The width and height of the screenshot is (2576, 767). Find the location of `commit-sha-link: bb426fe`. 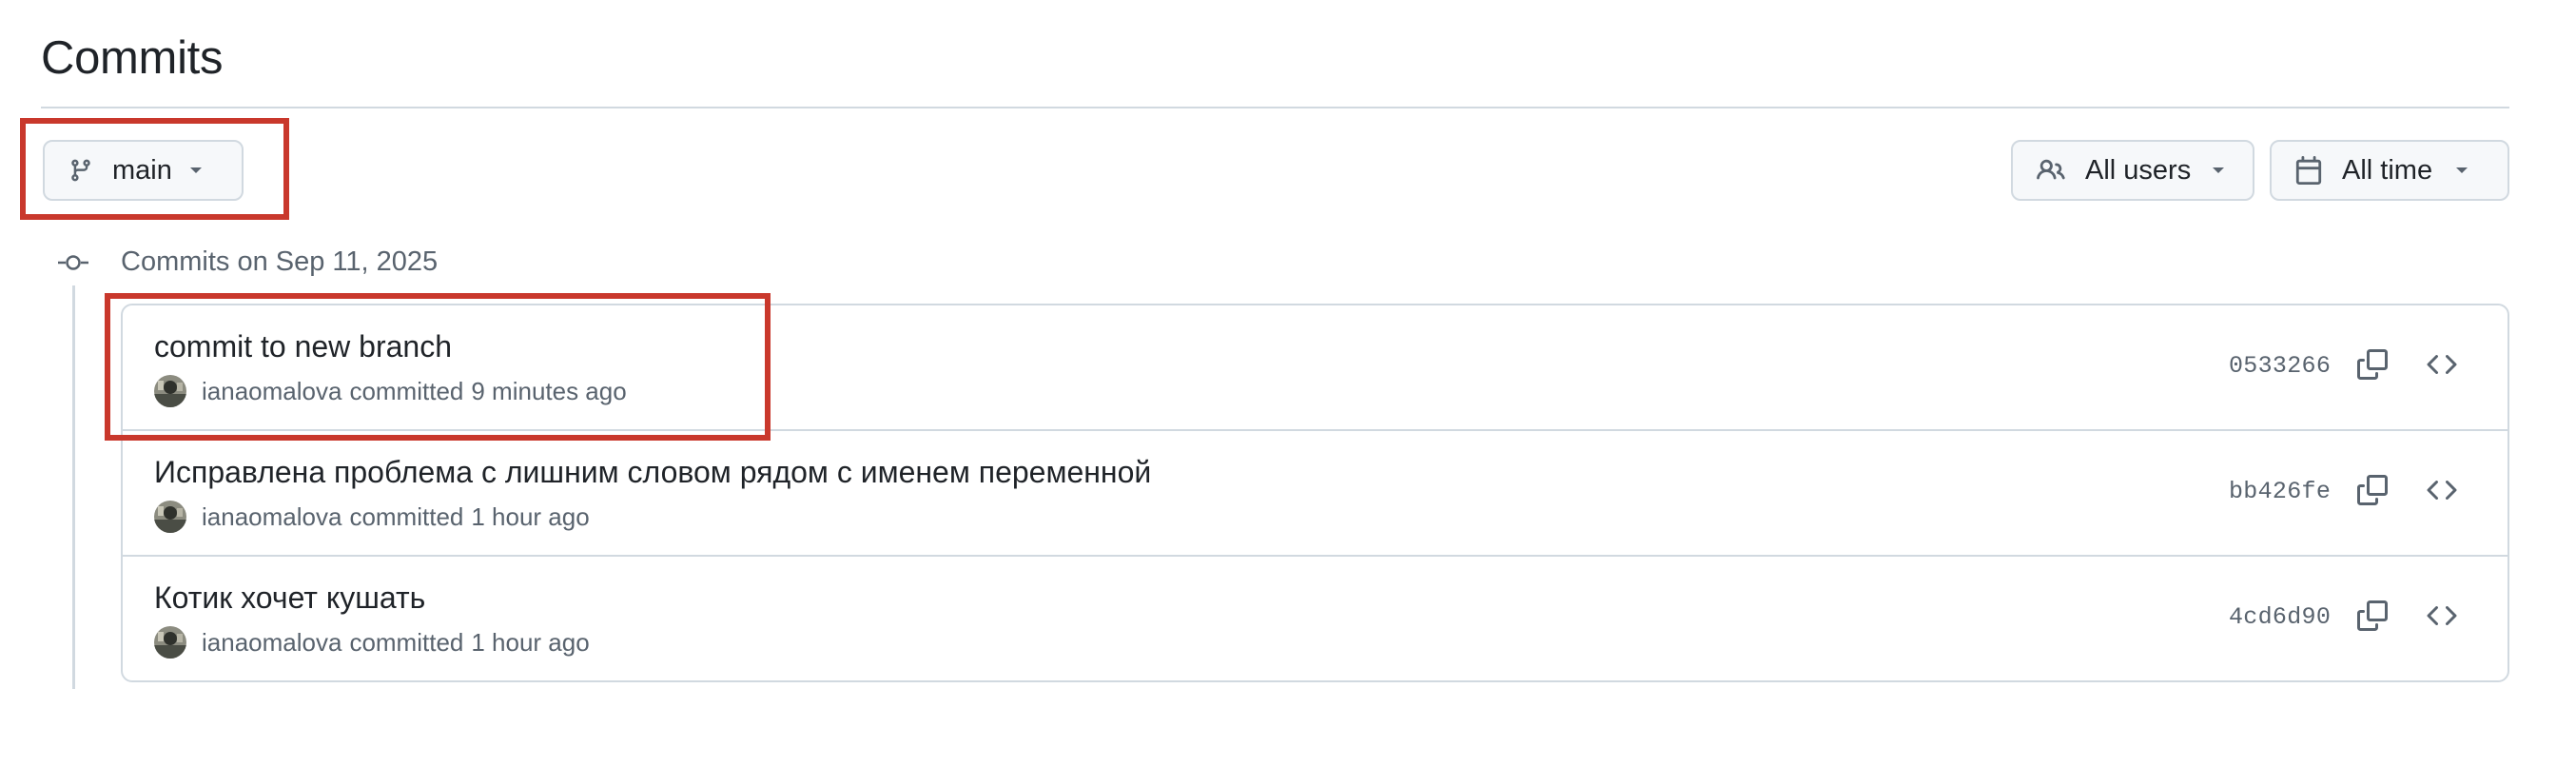

commit-sha-link: bb426fe is located at coordinates (2280, 492).